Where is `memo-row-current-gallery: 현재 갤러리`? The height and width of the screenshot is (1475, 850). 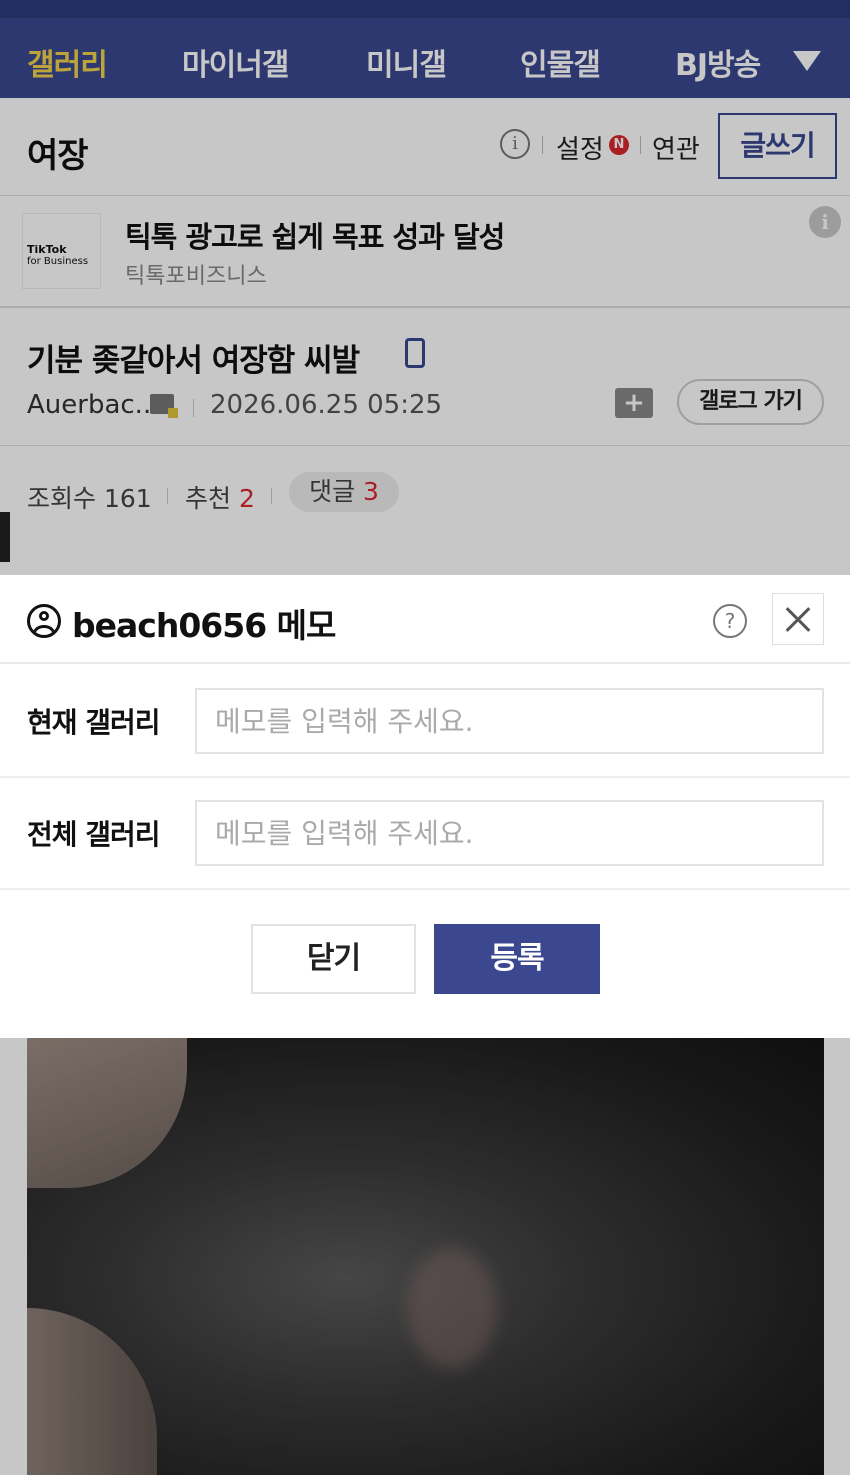
memo-row-current-gallery: 현재 갤러리 is located at coordinates (425, 722).